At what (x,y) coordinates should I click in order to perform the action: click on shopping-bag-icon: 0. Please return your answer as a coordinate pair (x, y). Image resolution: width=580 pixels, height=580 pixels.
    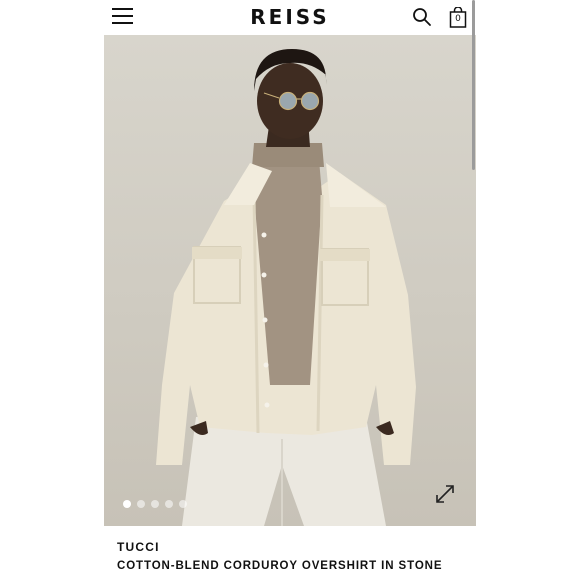
    Looking at the image, I should click on (458, 17).